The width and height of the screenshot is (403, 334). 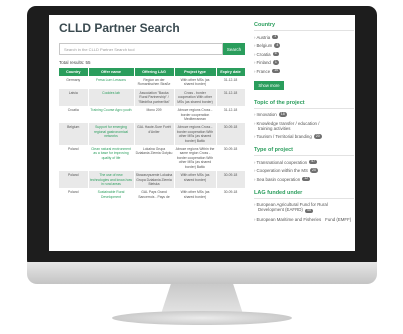 I want to click on cell-lag: GAL Haute-Sure Forêt d'Anlier, so click(x=154, y=134).